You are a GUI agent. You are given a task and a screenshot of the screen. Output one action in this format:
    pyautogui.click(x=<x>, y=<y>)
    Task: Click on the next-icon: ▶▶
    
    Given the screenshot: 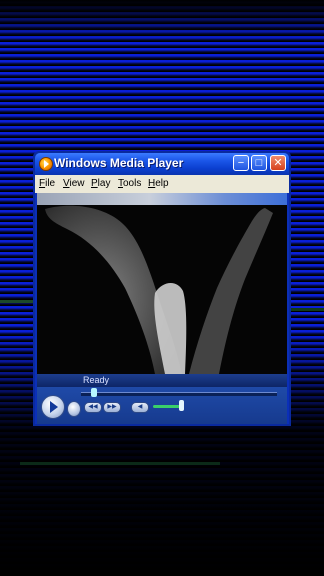 What is the action you would take?
    pyautogui.click(x=112, y=407)
    